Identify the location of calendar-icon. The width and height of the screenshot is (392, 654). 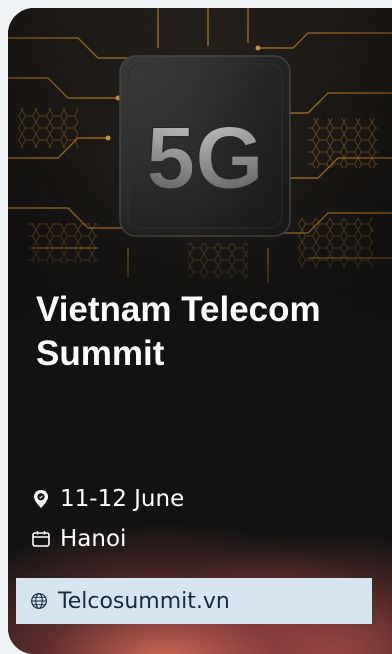
(41, 539).